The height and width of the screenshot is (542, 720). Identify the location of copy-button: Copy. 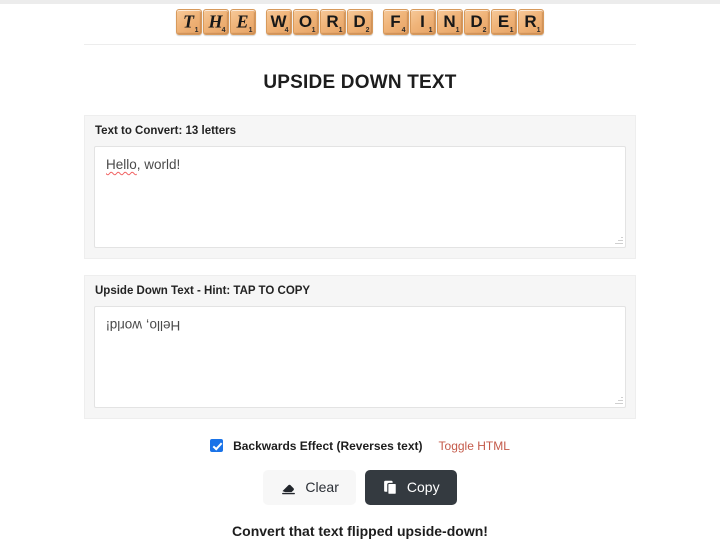
(410, 487).